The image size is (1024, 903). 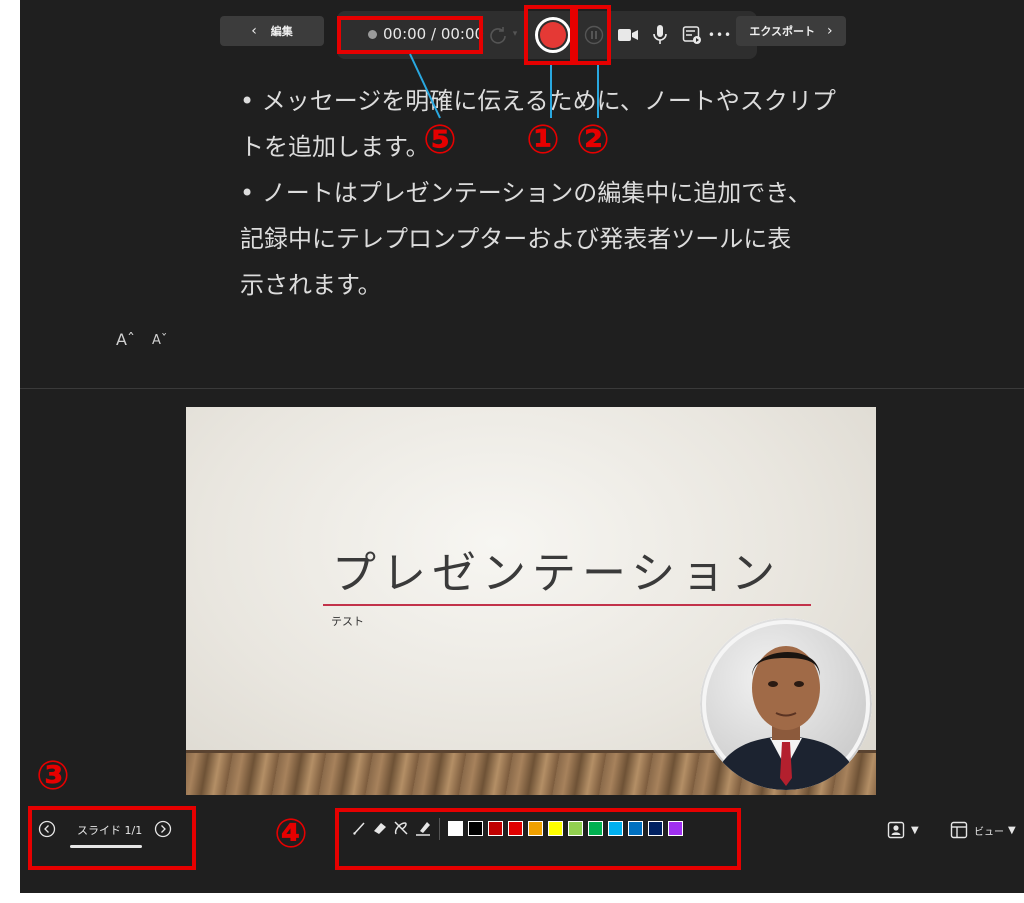 I want to click on annotation-badge-3: ③, so click(x=53, y=776).